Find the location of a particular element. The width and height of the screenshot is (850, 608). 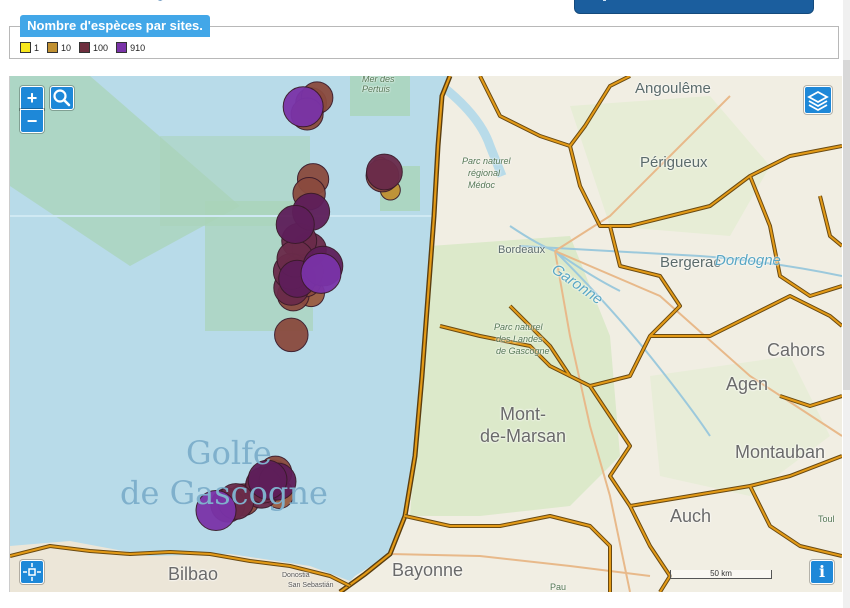

city-label-montauban: Montauban is located at coordinates (780, 452).